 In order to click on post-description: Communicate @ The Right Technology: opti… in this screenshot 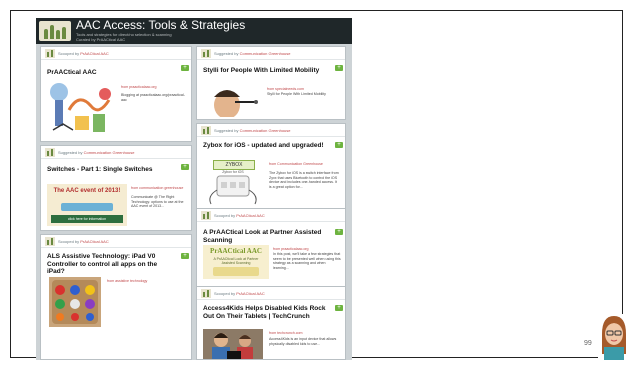, I will do `click(157, 201)`.